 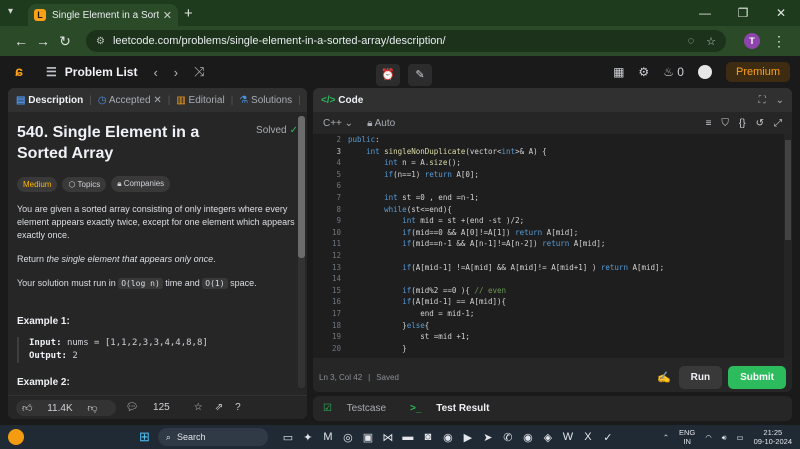 I want to click on code-line: st =mid +1;, so click(x=565, y=337).